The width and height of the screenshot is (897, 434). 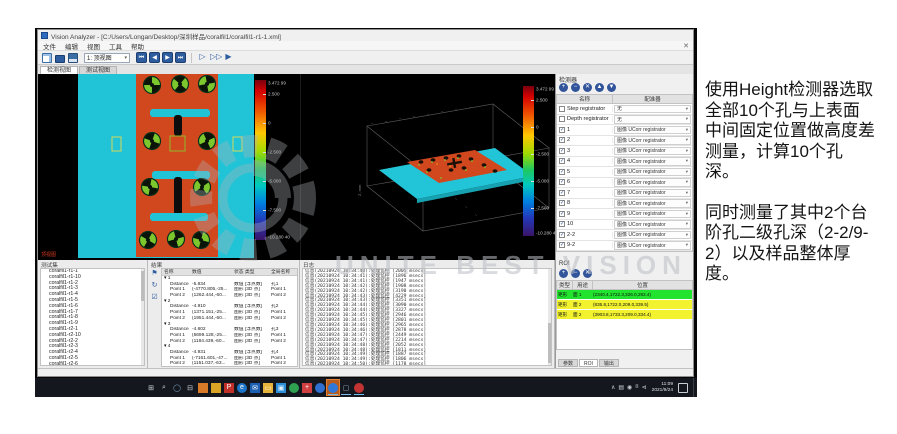 I want to click on results-tool-icon-2: ☑, so click(x=154, y=298).